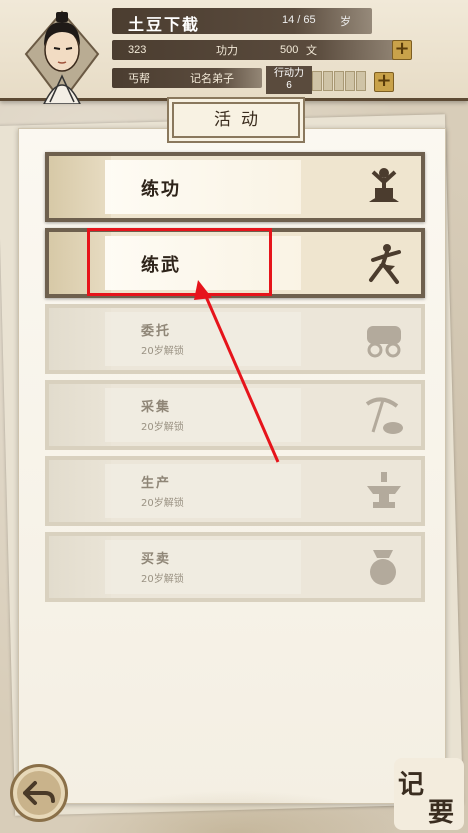  I want to click on activity-label: 采集, so click(156, 407).